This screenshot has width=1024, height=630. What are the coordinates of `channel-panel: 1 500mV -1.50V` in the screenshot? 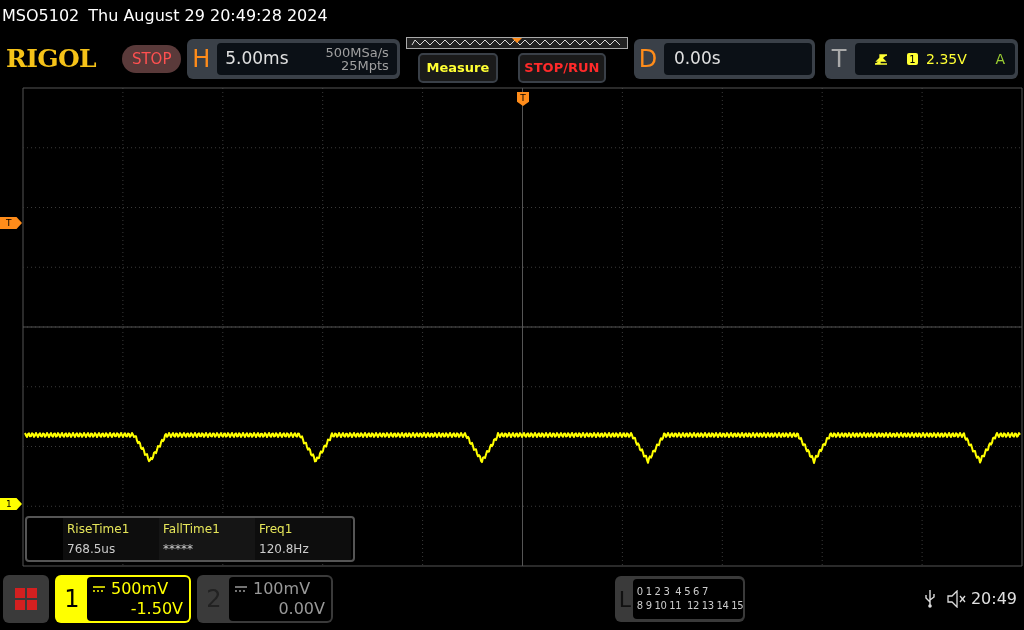 It's located at (123, 599).